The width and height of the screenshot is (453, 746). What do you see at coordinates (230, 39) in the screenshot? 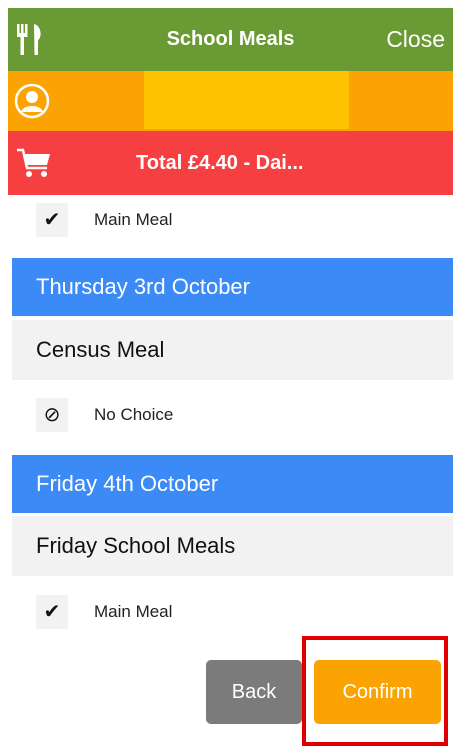
I see `app-header: School Meals Close` at bounding box center [230, 39].